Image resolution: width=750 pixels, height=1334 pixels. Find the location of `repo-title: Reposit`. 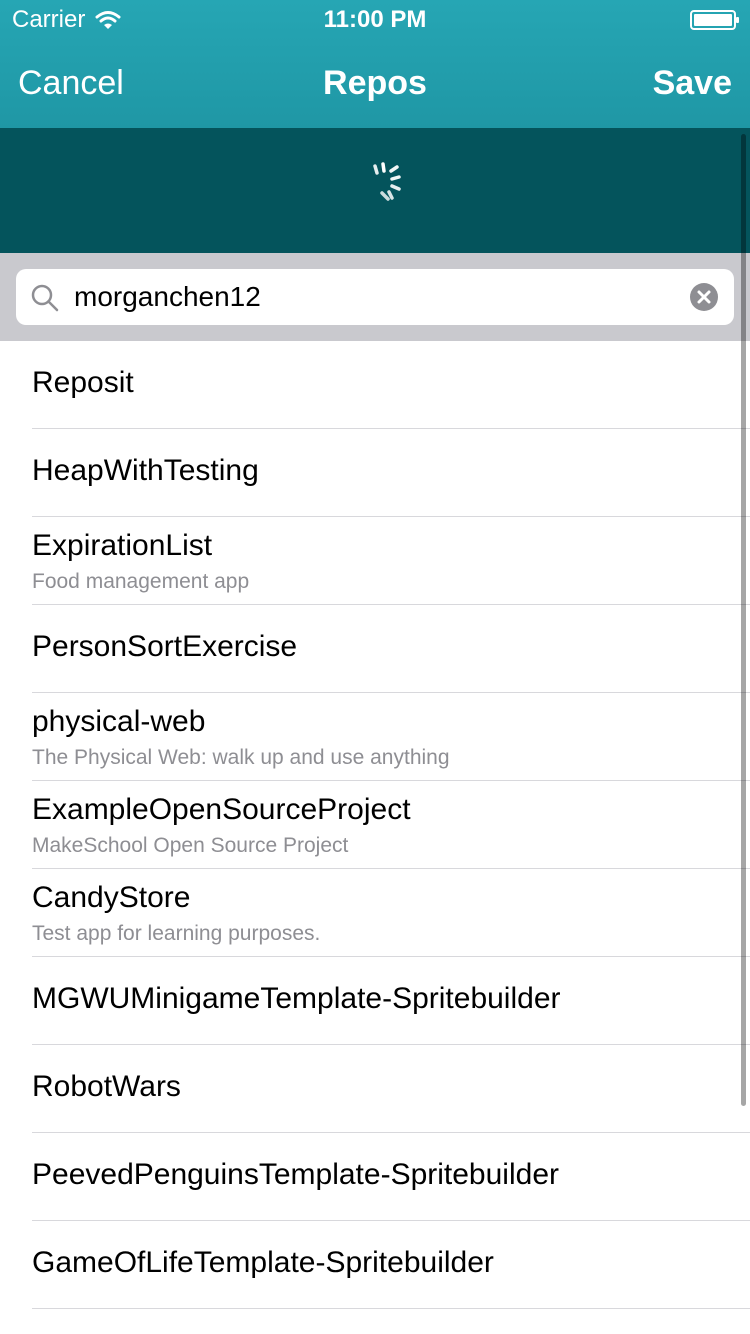

repo-title: Reposit is located at coordinates (83, 382).